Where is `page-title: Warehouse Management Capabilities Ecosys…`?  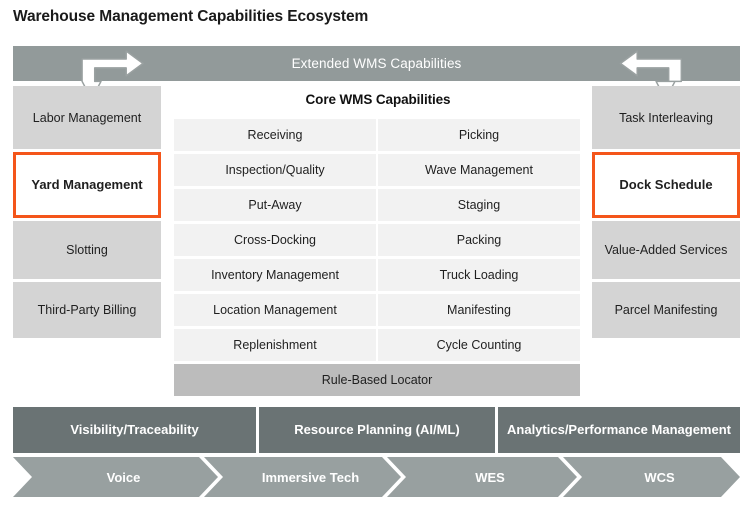
page-title: Warehouse Management Capabilities Ecosys… is located at coordinates (191, 16).